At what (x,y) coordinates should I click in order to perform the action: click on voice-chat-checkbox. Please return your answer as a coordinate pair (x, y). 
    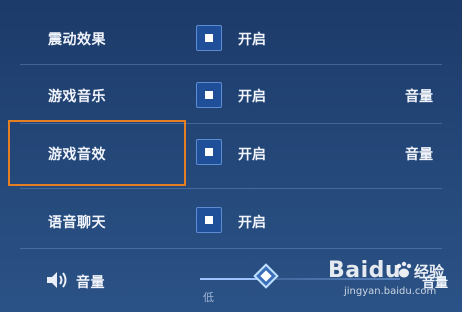
    Looking at the image, I should click on (209, 220).